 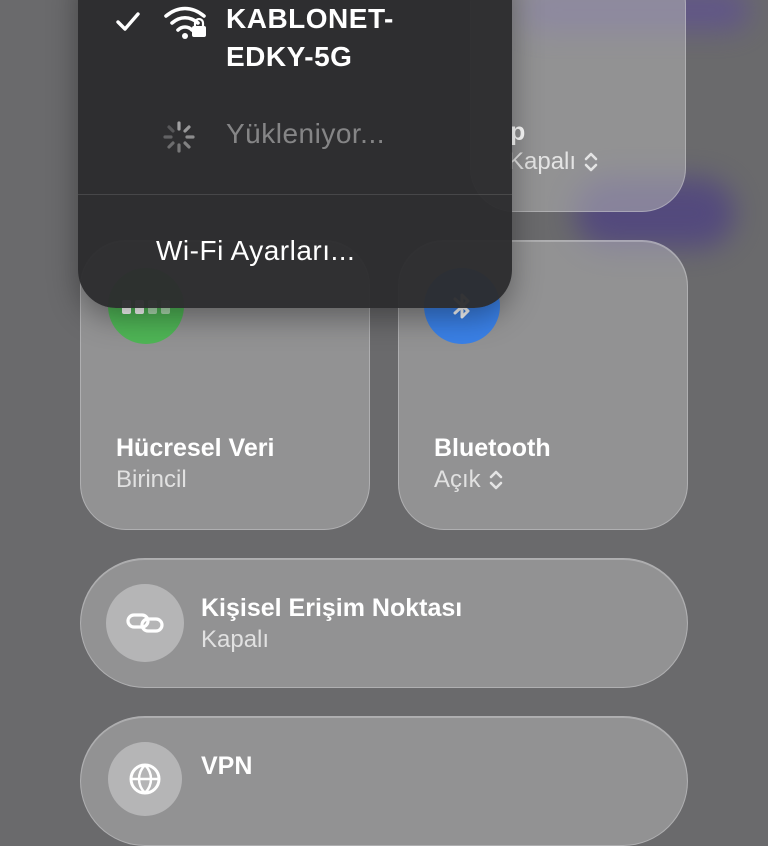 I want to click on cellular-data-title: Hücresel Veri, so click(x=195, y=448).